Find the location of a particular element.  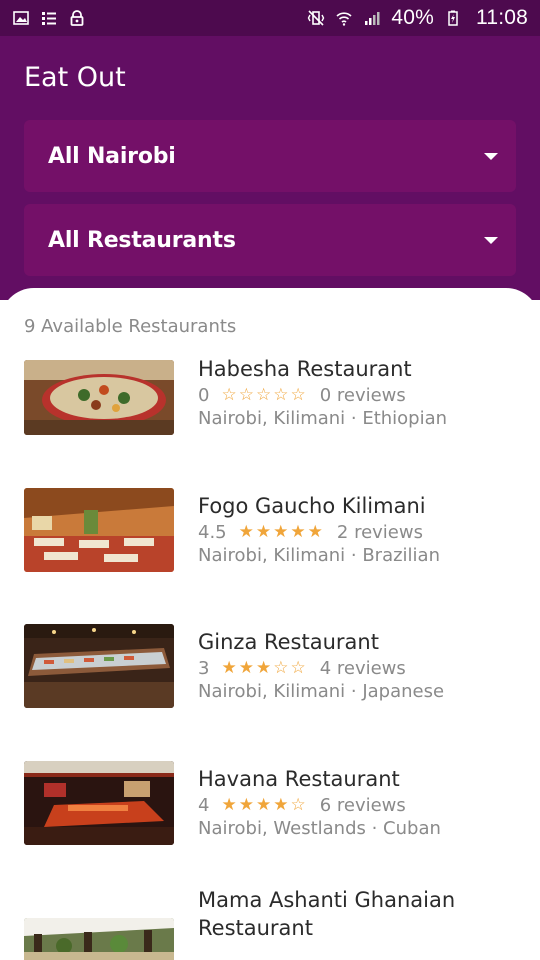

restaurant-location: Nairobi, Kilimani · Brazilian is located at coordinates (319, 555).